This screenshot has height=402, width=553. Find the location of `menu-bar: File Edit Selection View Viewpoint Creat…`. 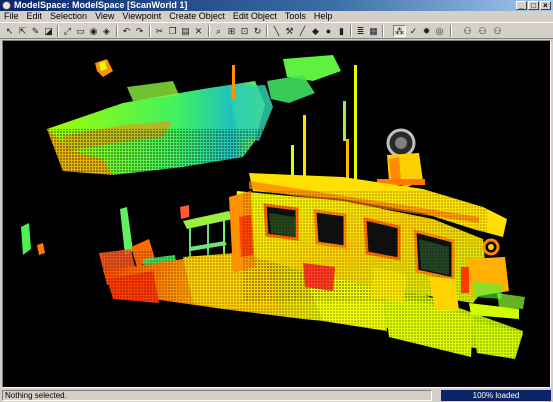

menu-bar: File Edit Selection View Viewpoint Creat… is located at coordinates (276, 16).